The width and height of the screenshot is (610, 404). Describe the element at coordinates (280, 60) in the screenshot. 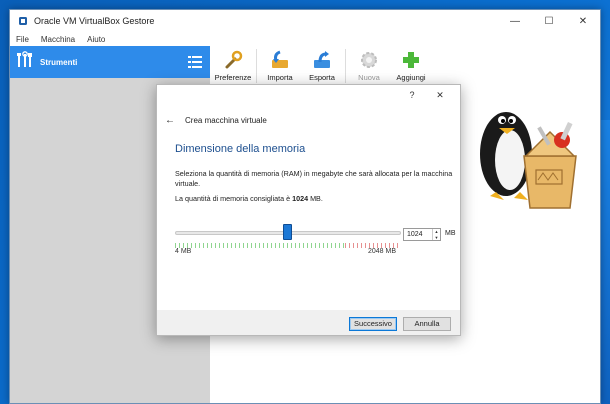

I see `import-icon` at that location.